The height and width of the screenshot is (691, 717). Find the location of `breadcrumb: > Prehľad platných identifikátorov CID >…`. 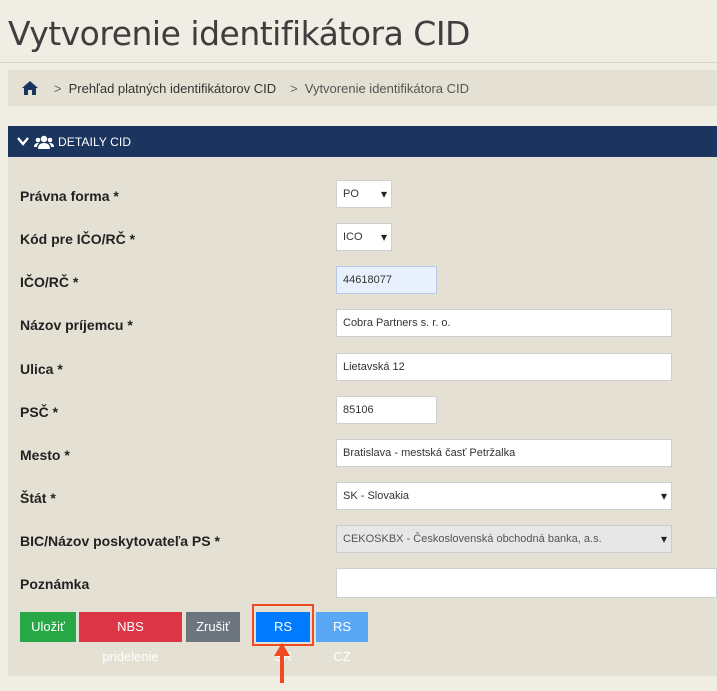

breadcrumb: > Prehľad platných identifikátorov CID >… is located at coordinates (362, 88).